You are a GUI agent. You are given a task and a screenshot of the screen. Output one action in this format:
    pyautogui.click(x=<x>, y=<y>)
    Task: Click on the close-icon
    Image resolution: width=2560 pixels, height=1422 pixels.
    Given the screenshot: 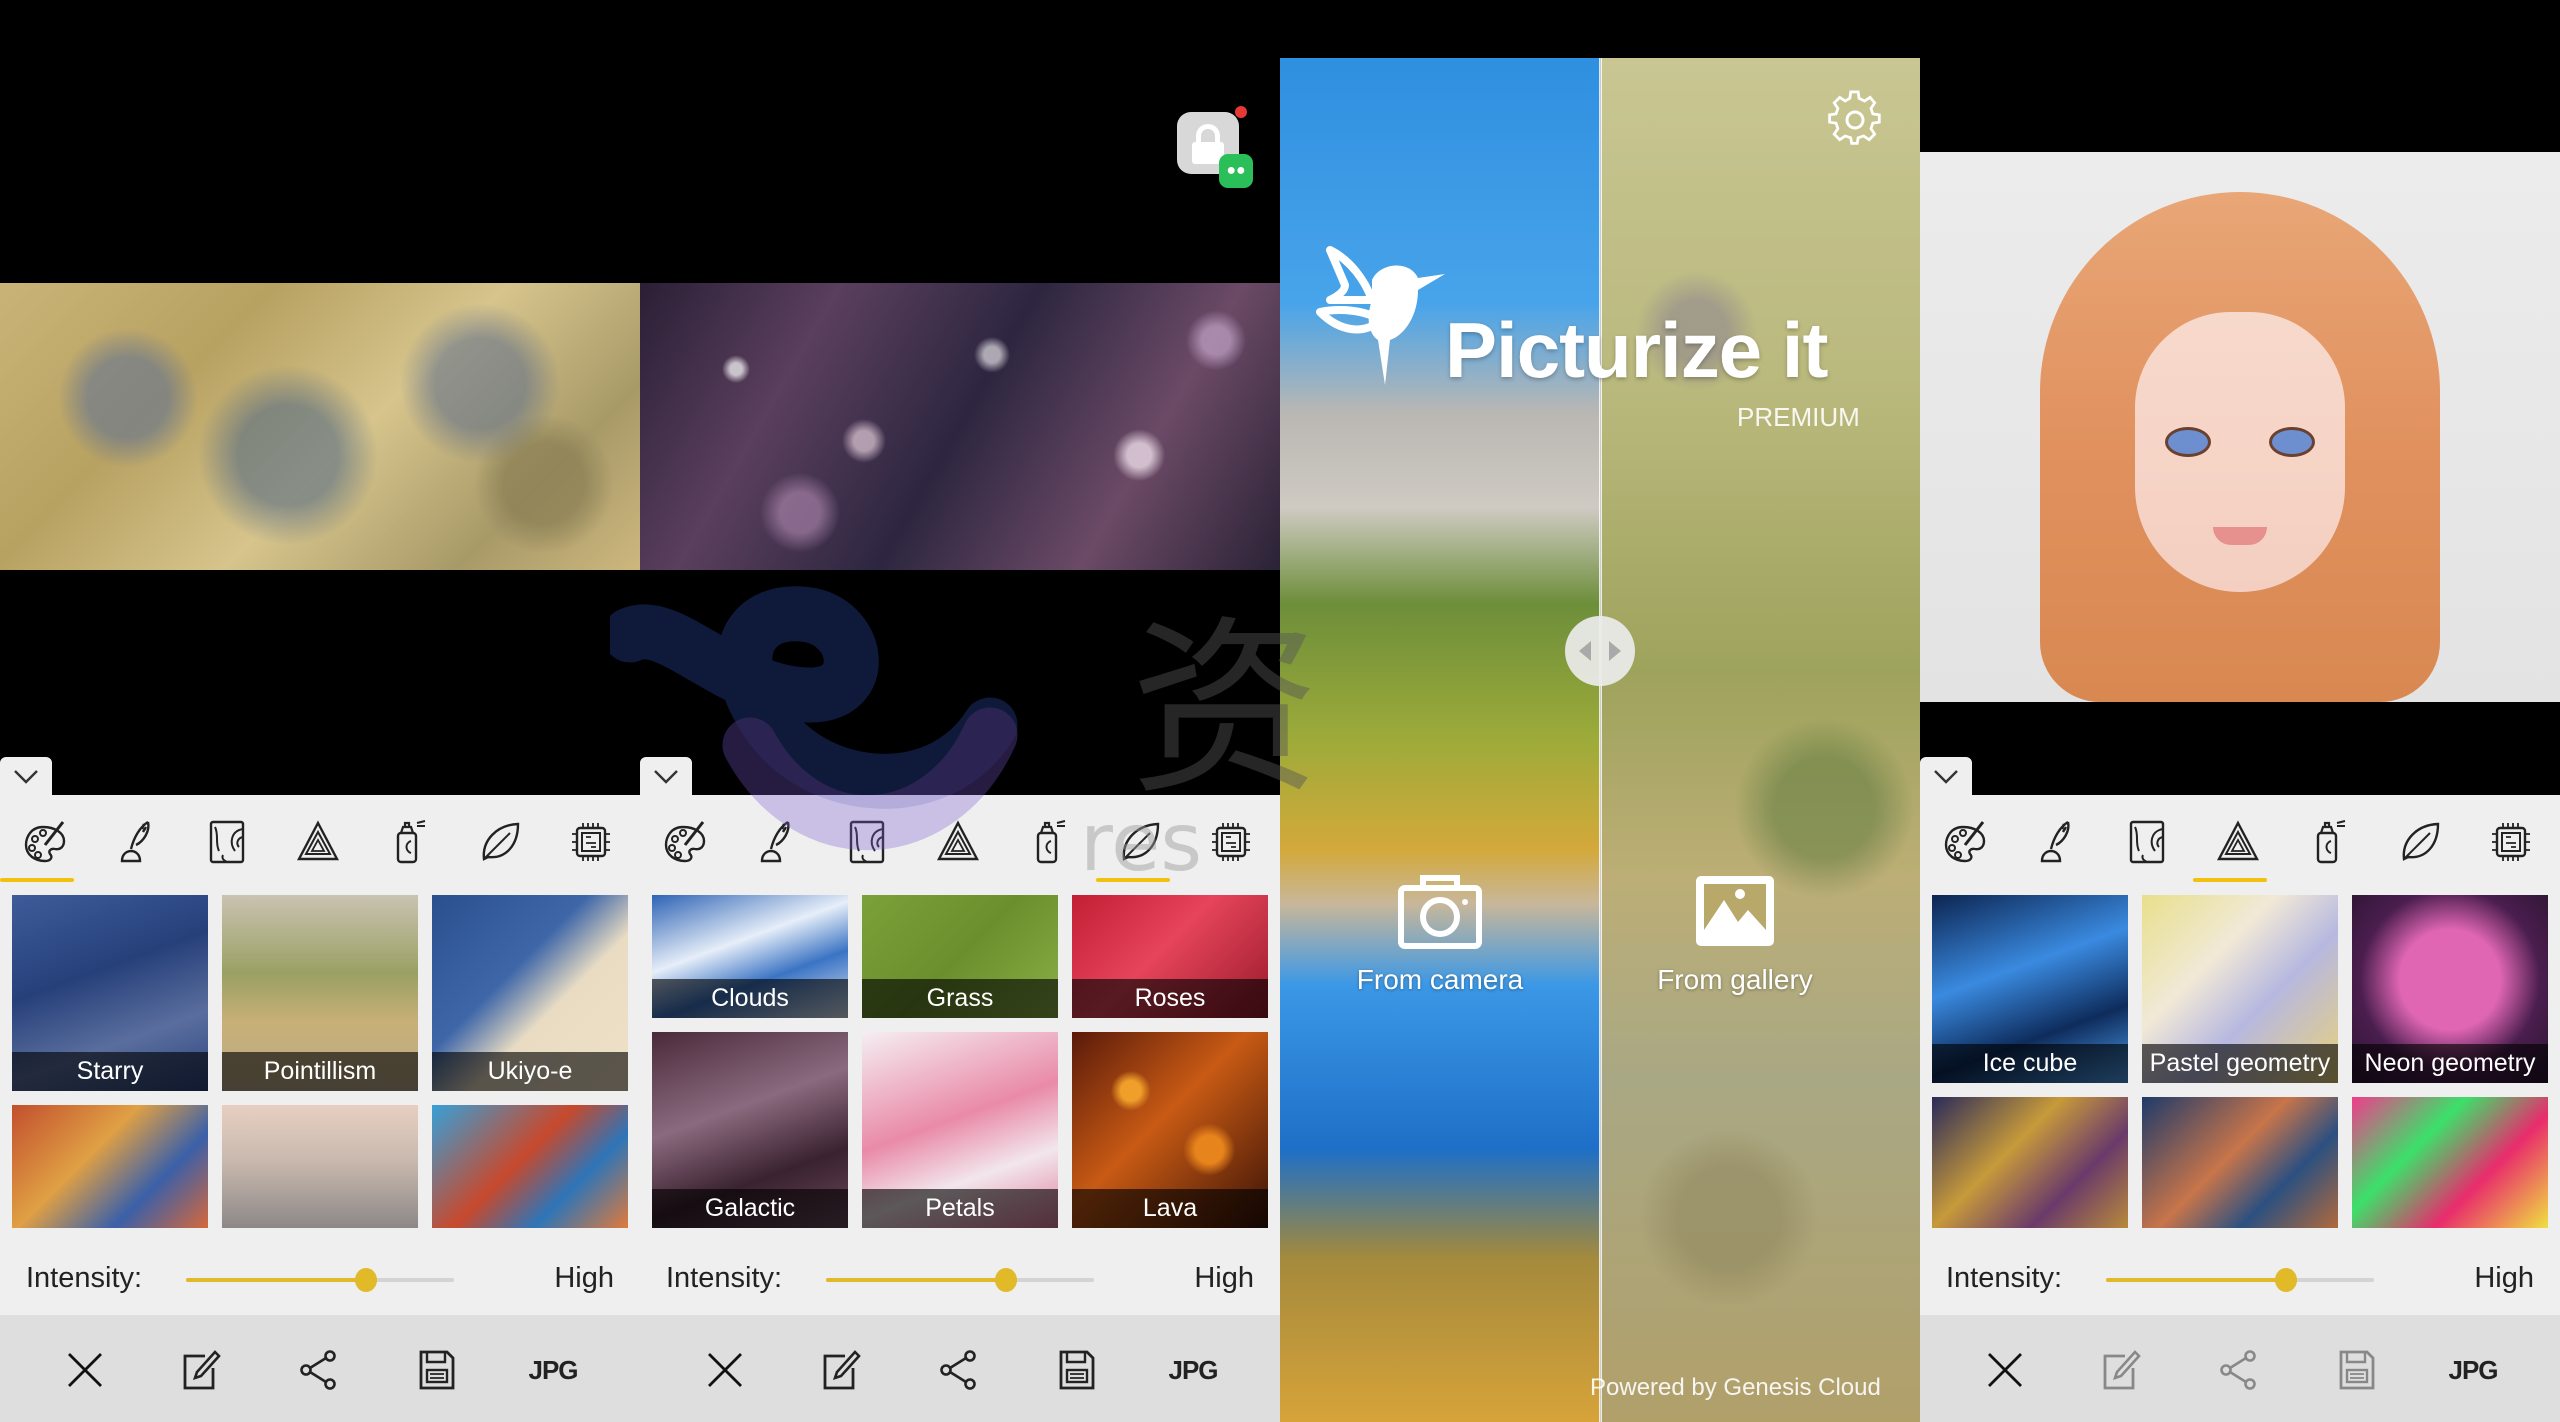 What is the action you would take?
    pyautogui.click(x=85, y=1370)
    